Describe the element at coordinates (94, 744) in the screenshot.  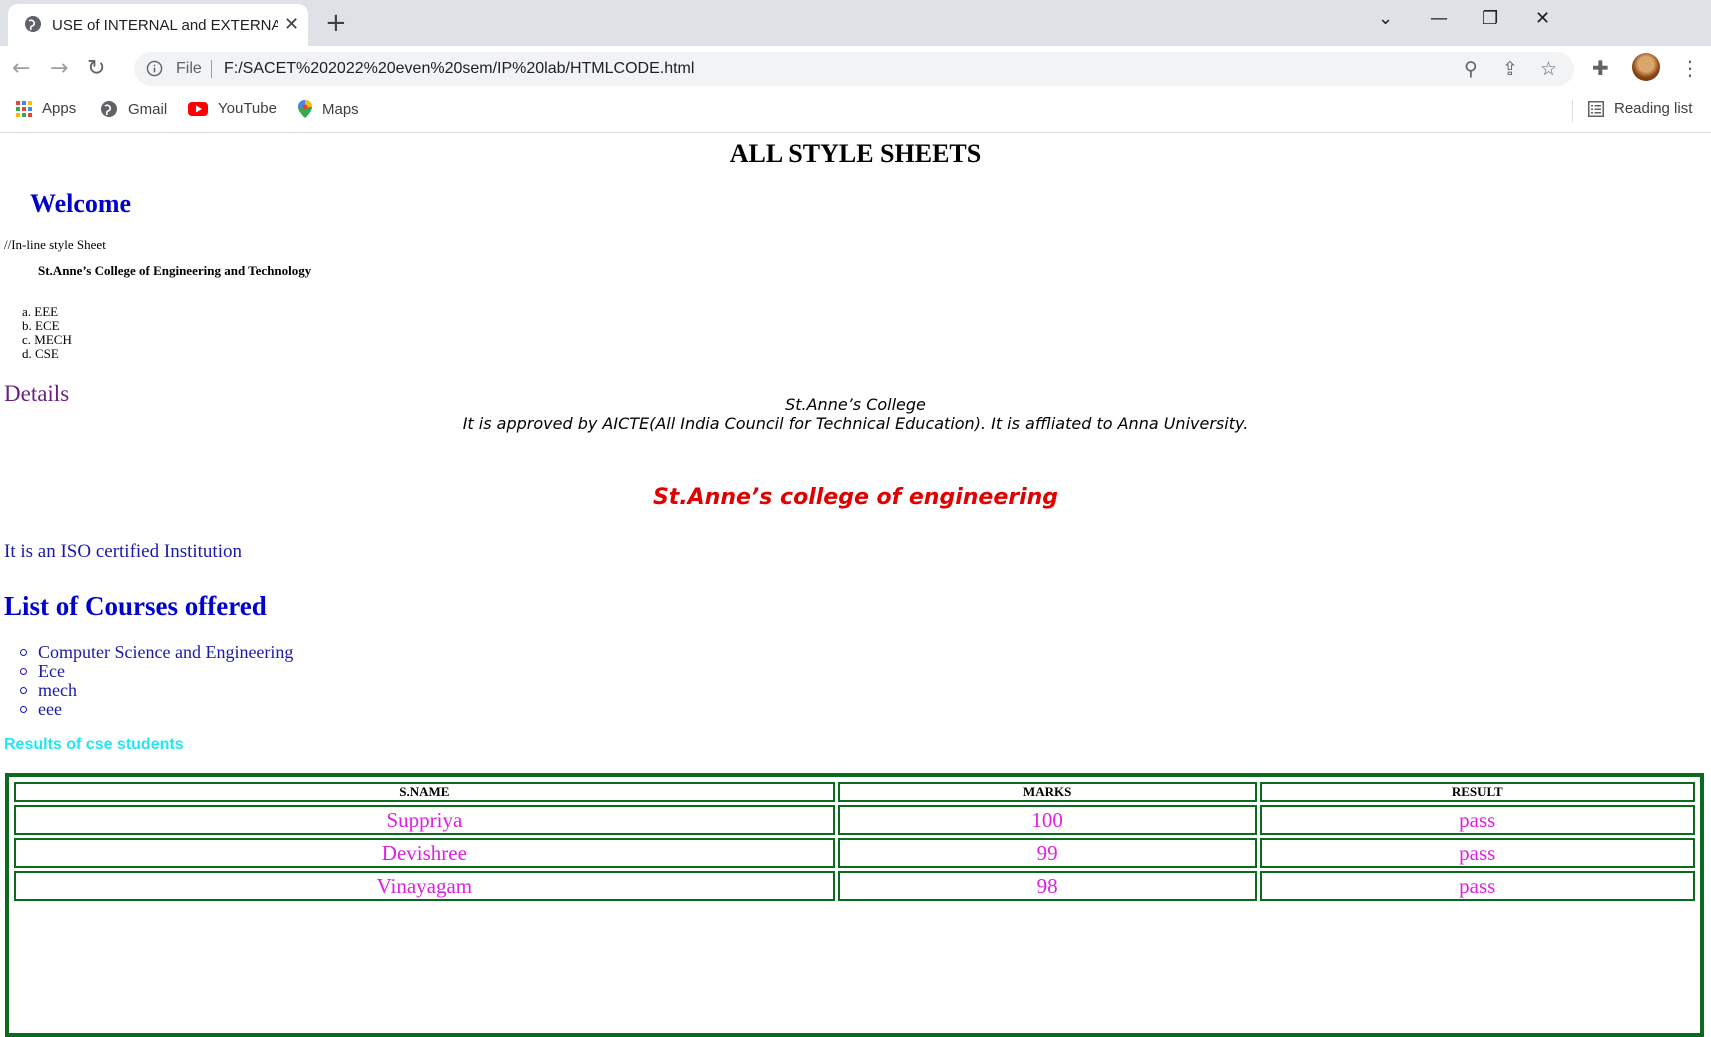
I see `results-heading: Results of cse students` at that location.